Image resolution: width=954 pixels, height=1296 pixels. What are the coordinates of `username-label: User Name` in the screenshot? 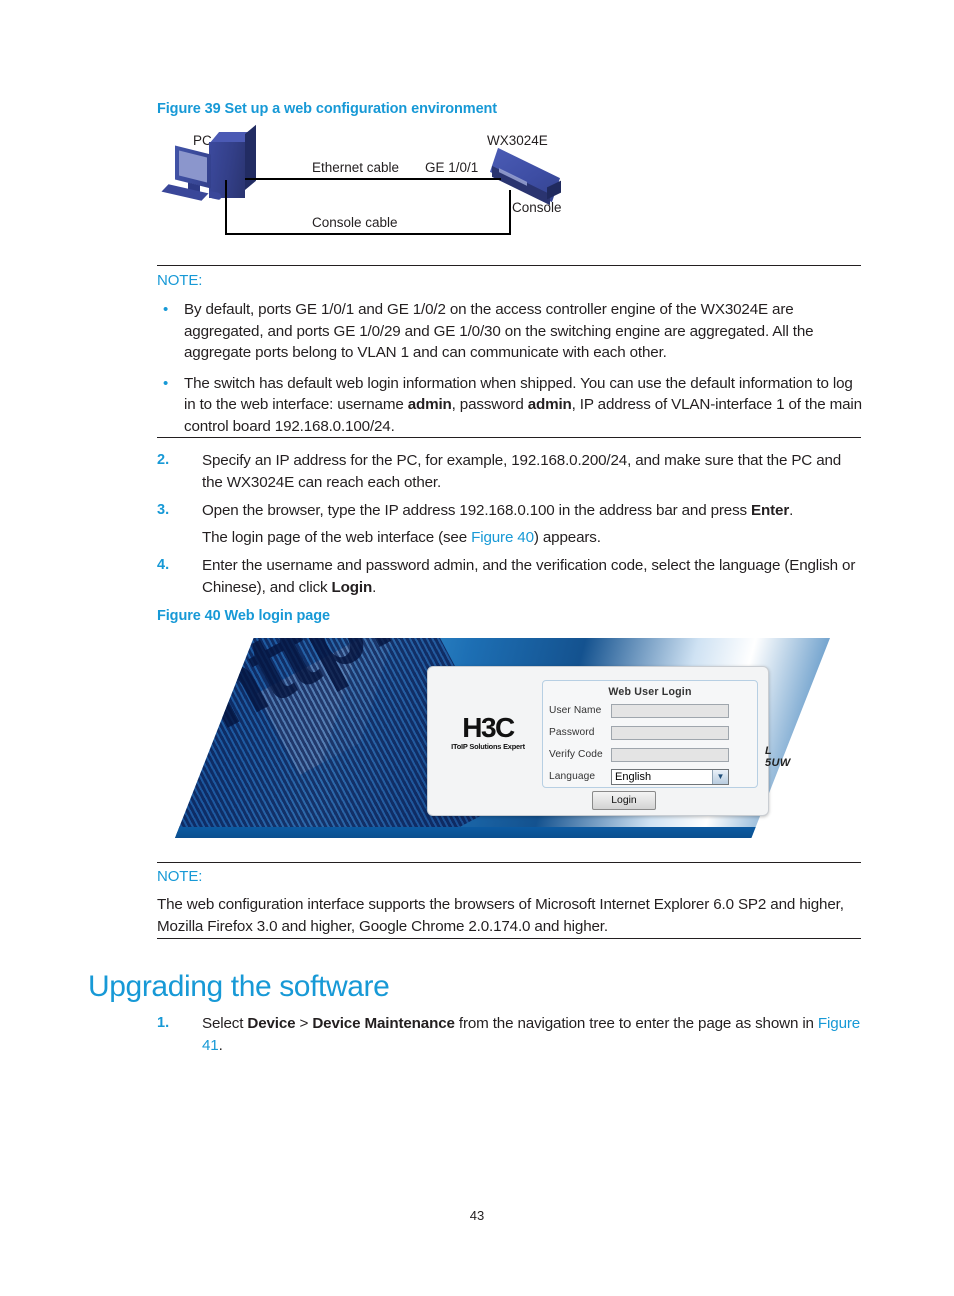 It's located at (575, 710).